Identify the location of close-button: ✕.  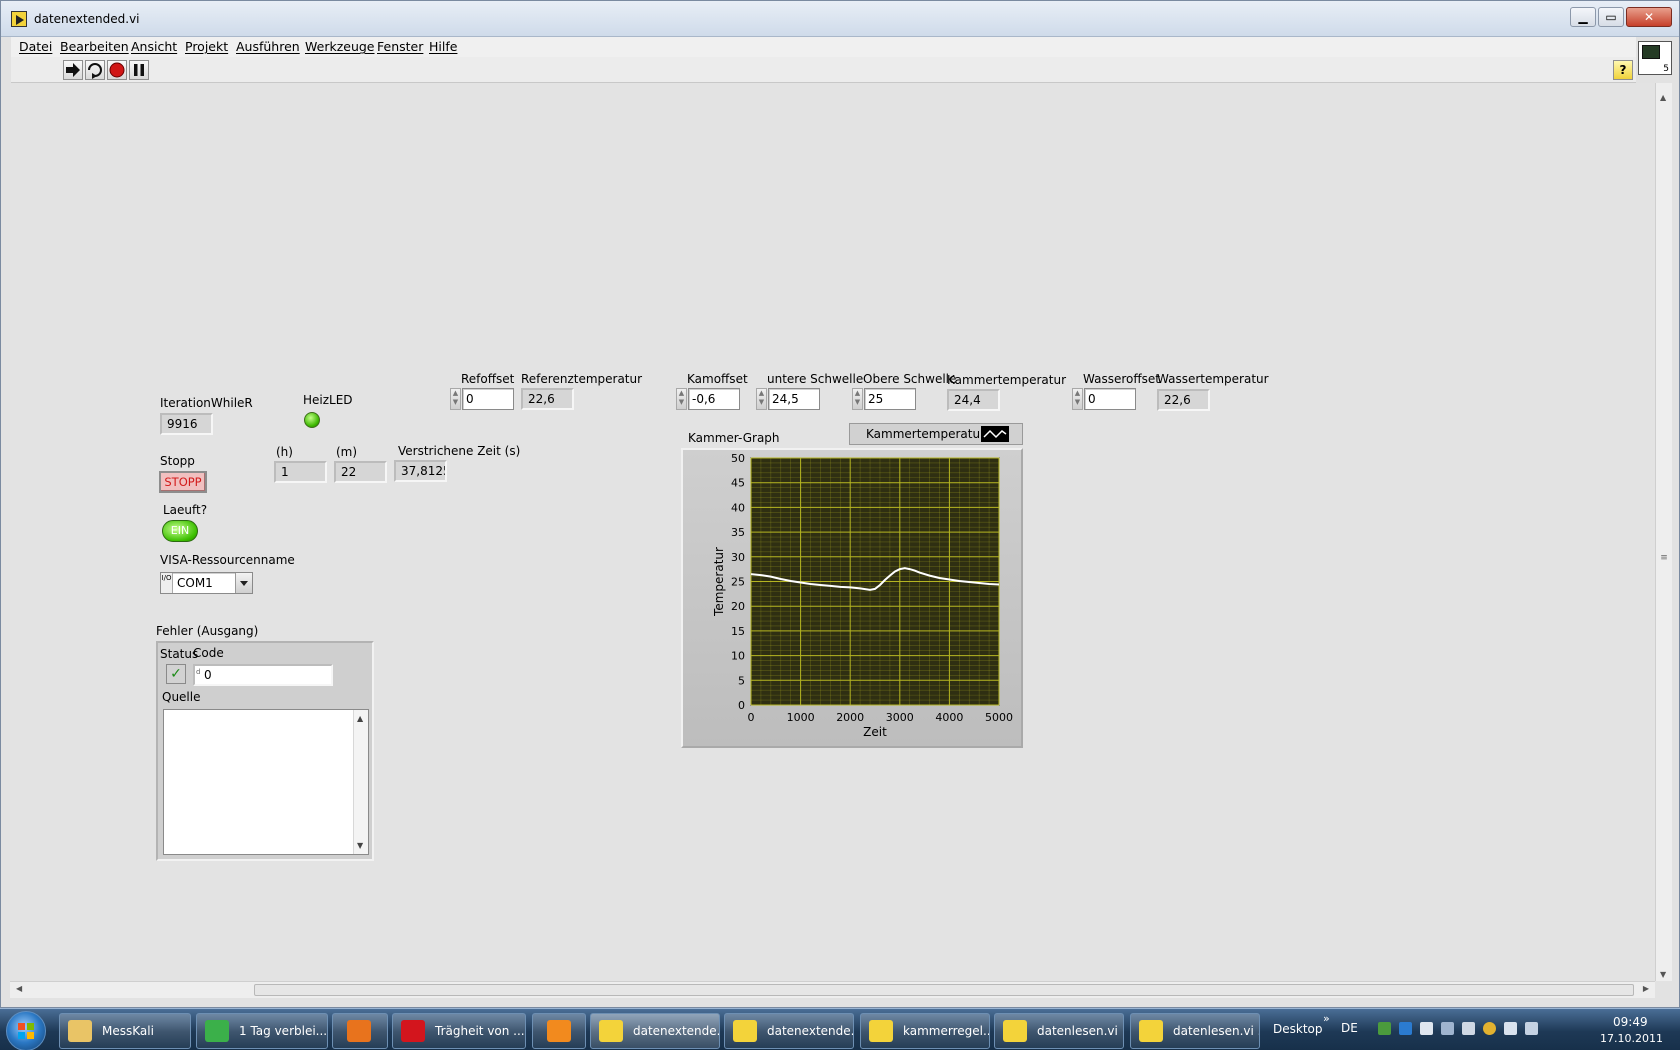
(1649, 17).